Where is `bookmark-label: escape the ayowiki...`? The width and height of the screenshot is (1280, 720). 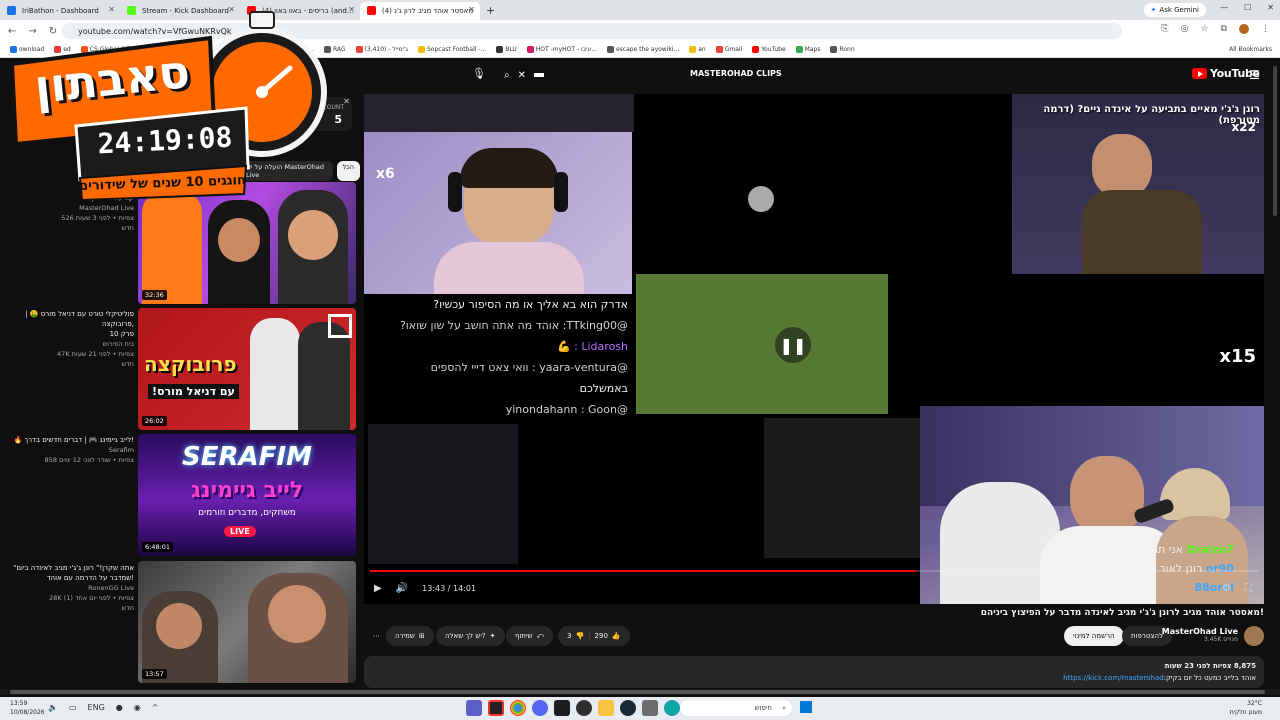 bookmark-label: escape the ayowiki... is located at coordinates (647, 49).